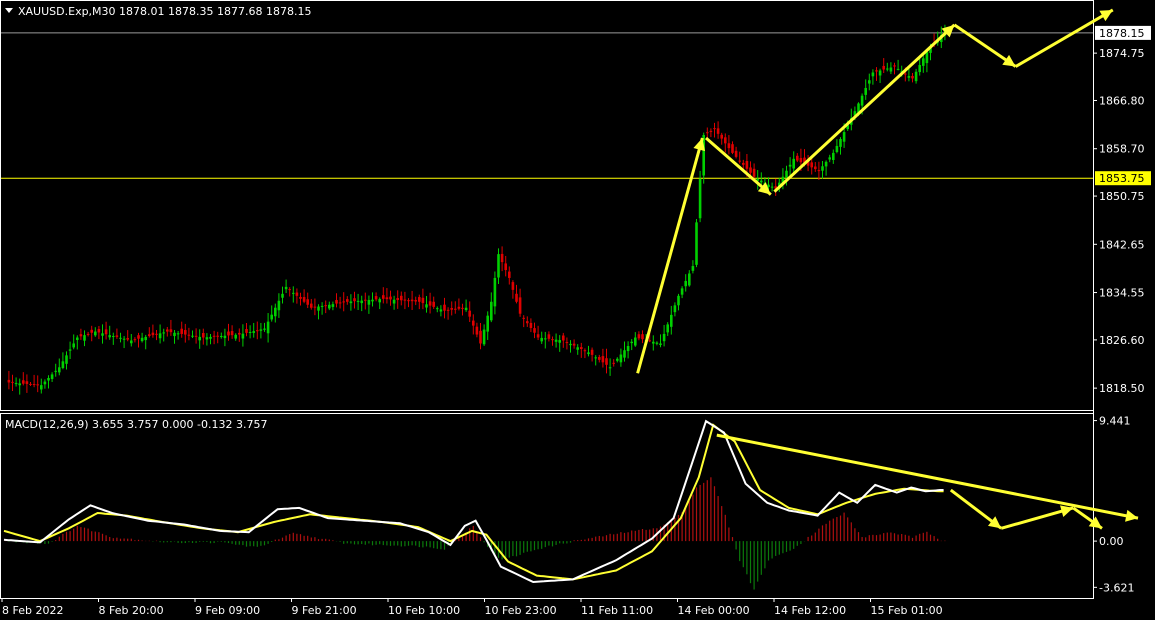 This screenshot has height=620, width=1155. I want to click on time-tick-label: 8 Feb 20:00, so click(131, 610).